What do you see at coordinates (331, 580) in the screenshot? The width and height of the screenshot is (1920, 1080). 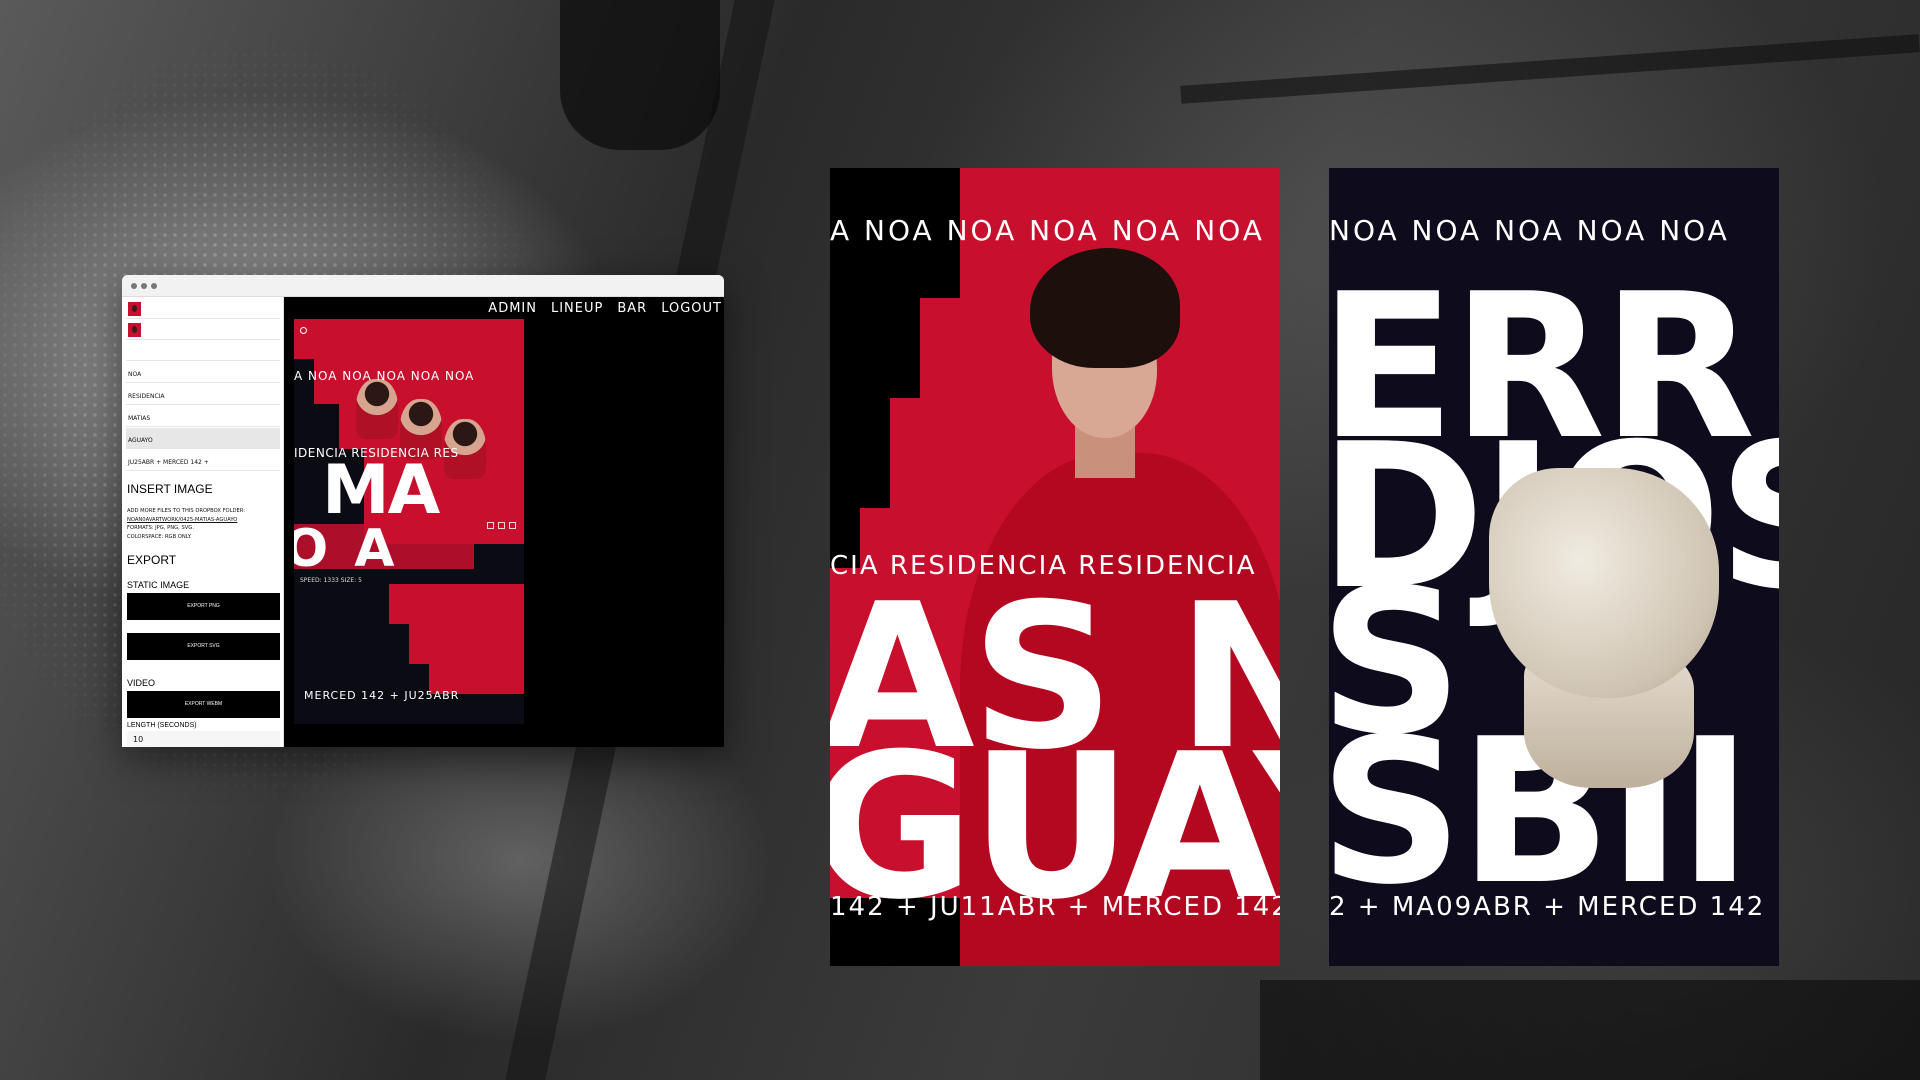 I see `preview-speed-size: SPEED: 1333 SIZE: 5` at bounding box center [331, 580].